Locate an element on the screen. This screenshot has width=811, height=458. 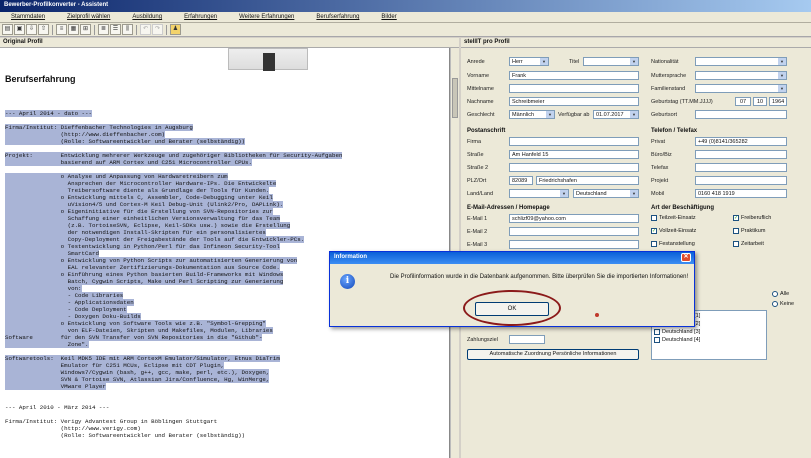
beschaeftigung-checkbox: Festanstellung is located at coordinates (673, 244).